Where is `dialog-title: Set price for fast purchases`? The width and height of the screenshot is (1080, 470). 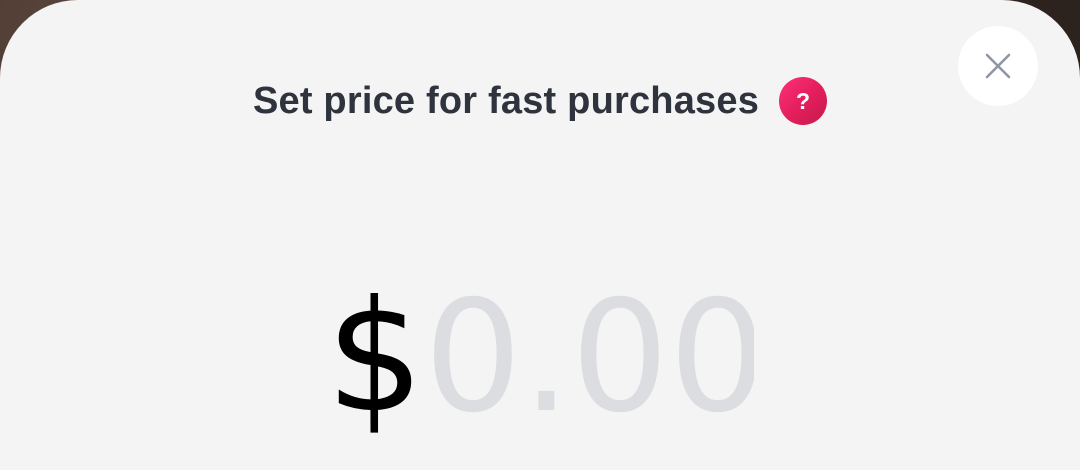 dialog-title: Set price for fast purchases is located at coordinates (506, 100).